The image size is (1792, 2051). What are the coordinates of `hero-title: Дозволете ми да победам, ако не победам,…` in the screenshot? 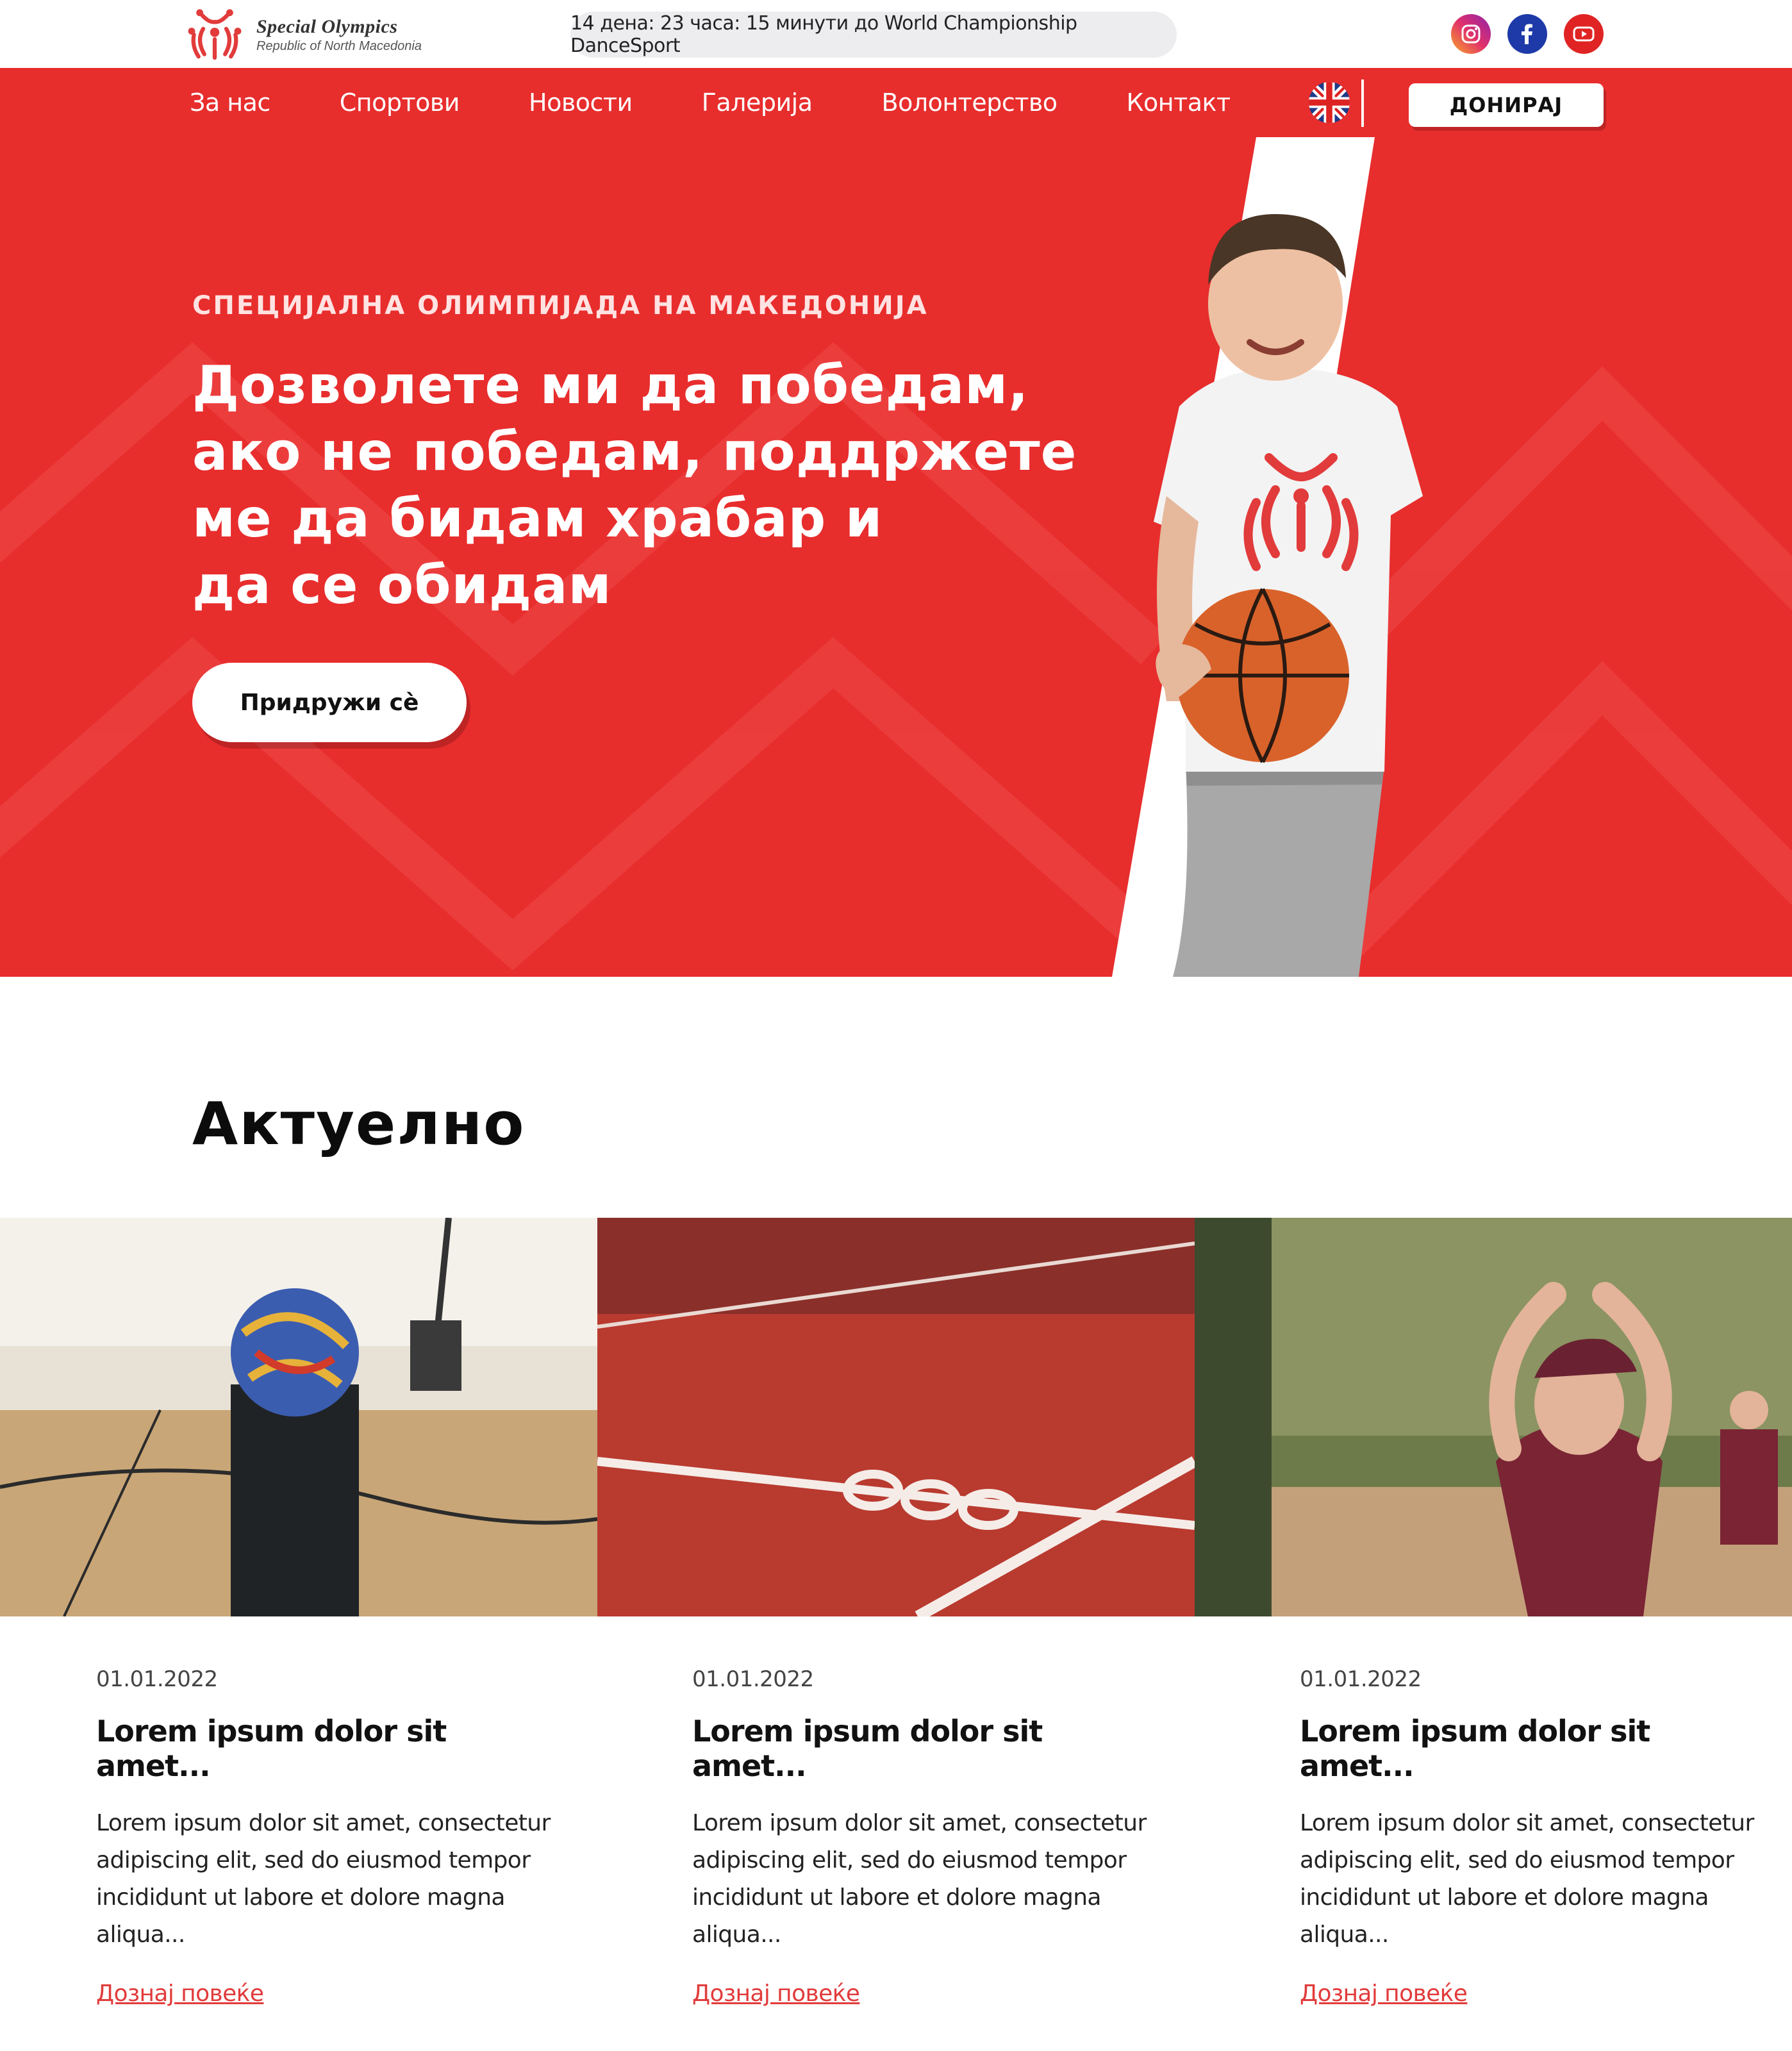 It's located at (666, 486).